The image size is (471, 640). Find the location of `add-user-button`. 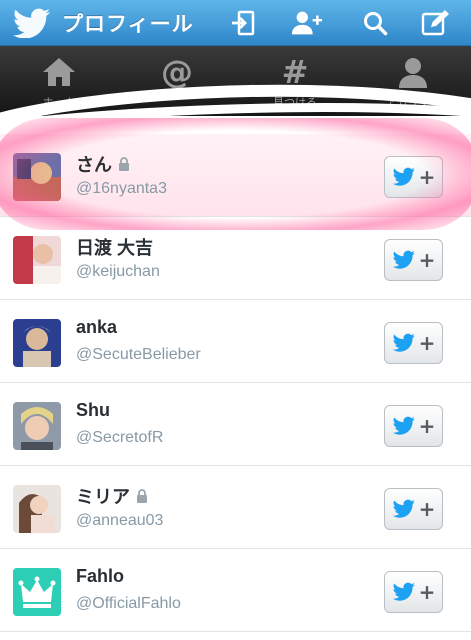

add-user-button is located at coordinates (307, 23).